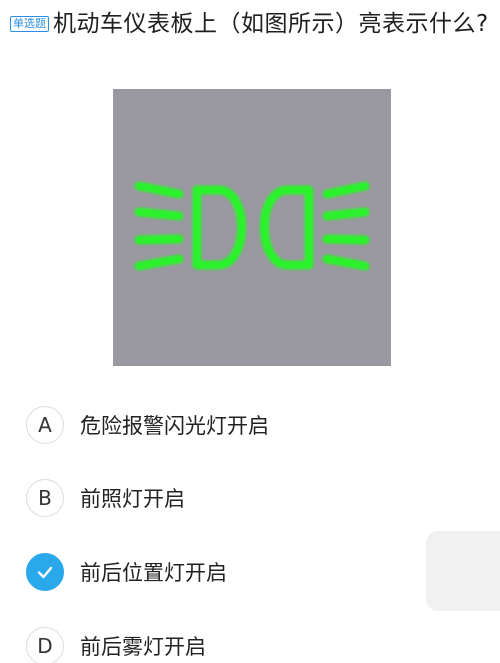 This screenshot has width=500, height=663. I want to click on checkmark-icon, so click(45, 572).